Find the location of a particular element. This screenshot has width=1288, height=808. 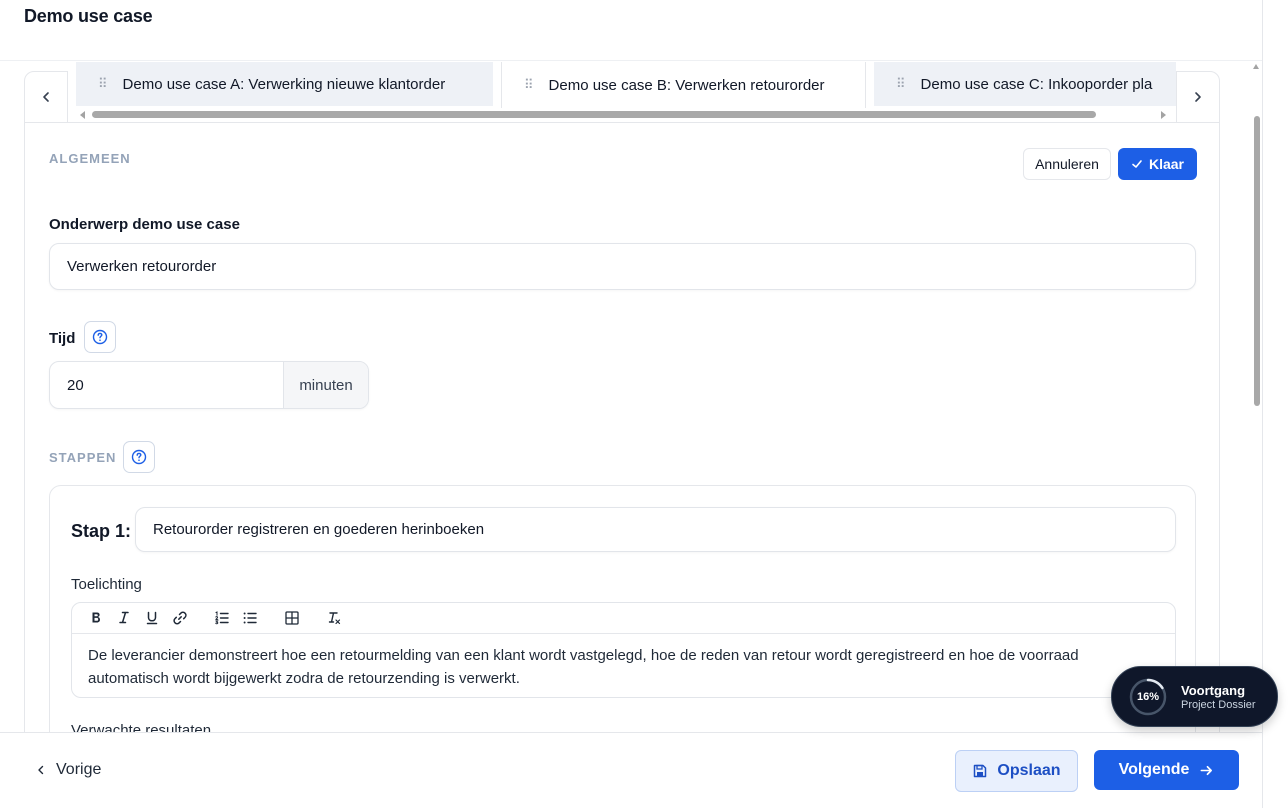

editor-toolbar is located at coordinates (623, 618).